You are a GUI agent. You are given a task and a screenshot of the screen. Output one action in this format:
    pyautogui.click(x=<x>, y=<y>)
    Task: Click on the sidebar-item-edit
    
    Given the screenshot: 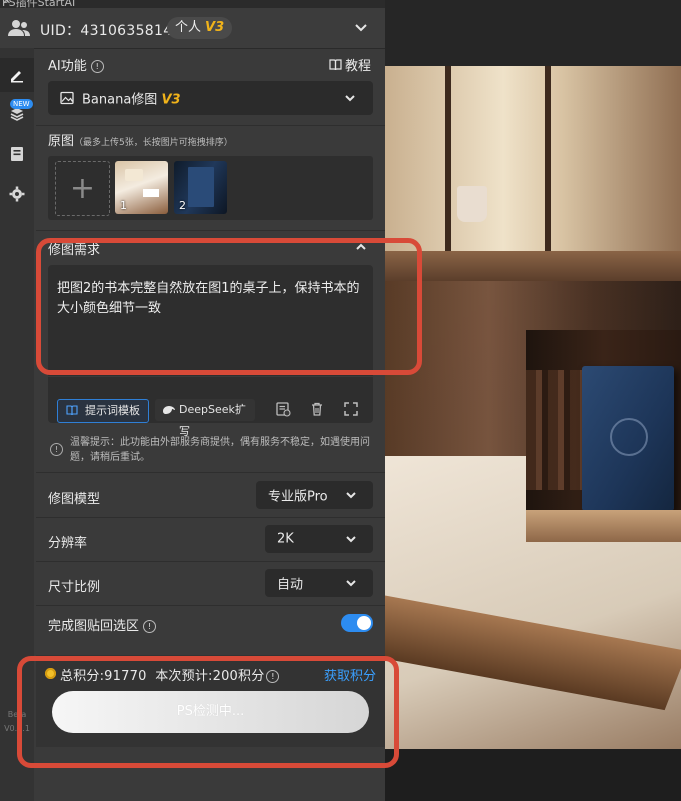 What is the action you would take?
    pyautogui.click(x=17, y=75)
    